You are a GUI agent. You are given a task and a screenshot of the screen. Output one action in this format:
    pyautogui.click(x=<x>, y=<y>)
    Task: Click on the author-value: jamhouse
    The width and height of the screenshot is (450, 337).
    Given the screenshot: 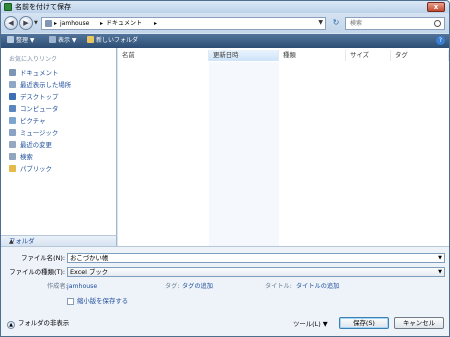 What is the action you would take?
    pyautogui.click(x=82, y=286)
    